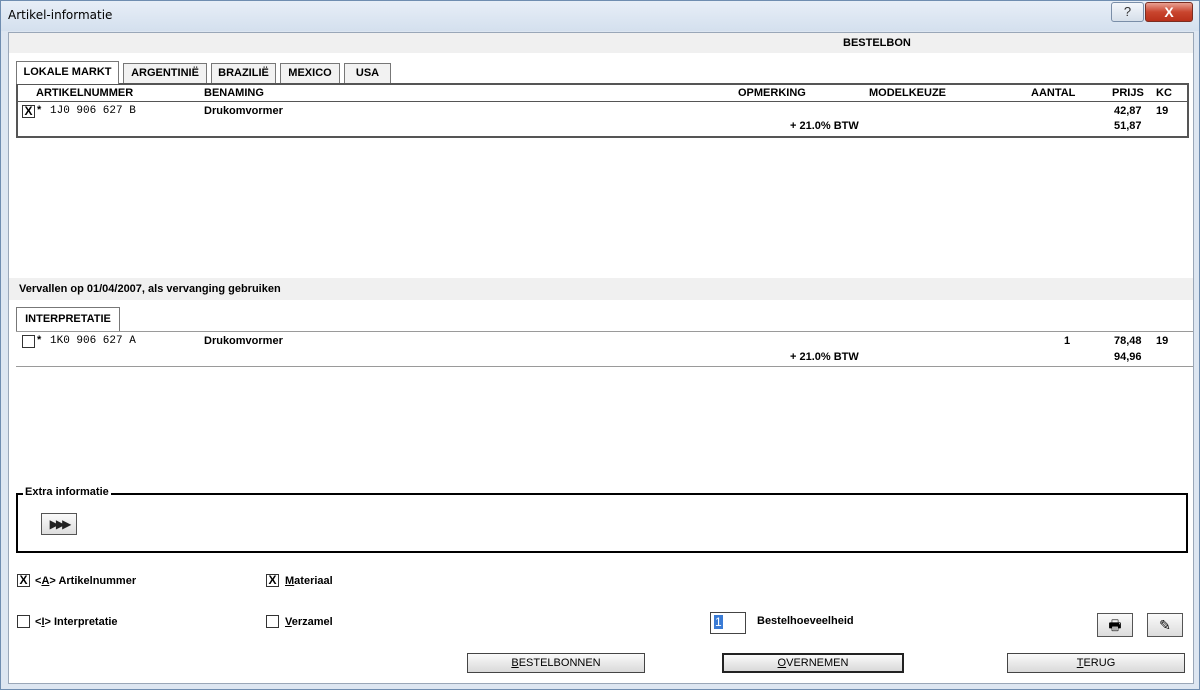 The width and height of the screenshot is (1200, 690). What do you see at coordinates (272, 580) in the screenshot?
I see `materiaal-checkbox: X` at bounding box center [272, 580].